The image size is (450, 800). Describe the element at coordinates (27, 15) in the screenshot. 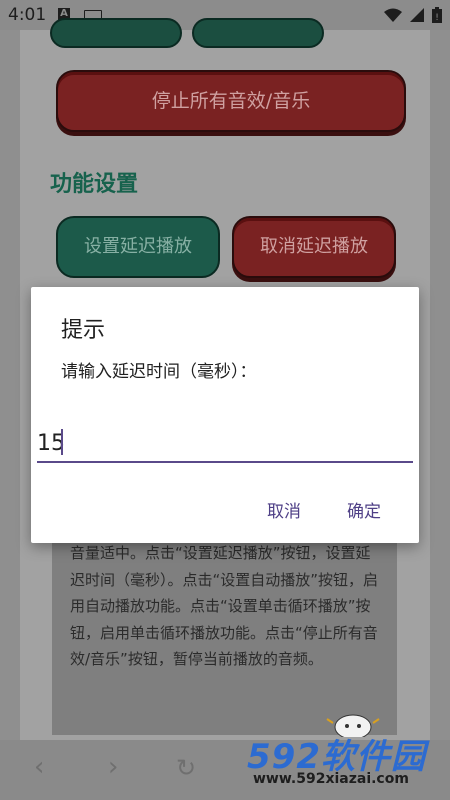

I see `status-time: 4:01` at that location.